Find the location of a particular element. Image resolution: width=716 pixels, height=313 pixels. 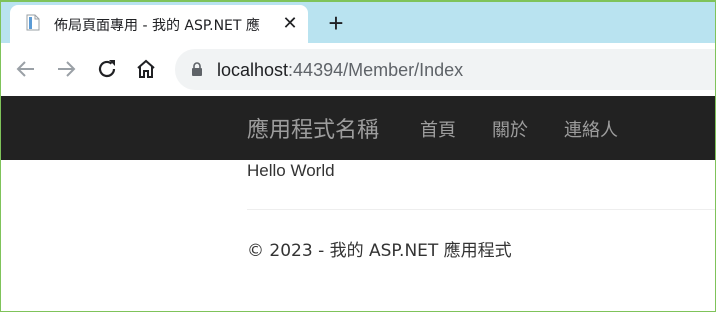

home-icon is located at coordinates (146, 69).